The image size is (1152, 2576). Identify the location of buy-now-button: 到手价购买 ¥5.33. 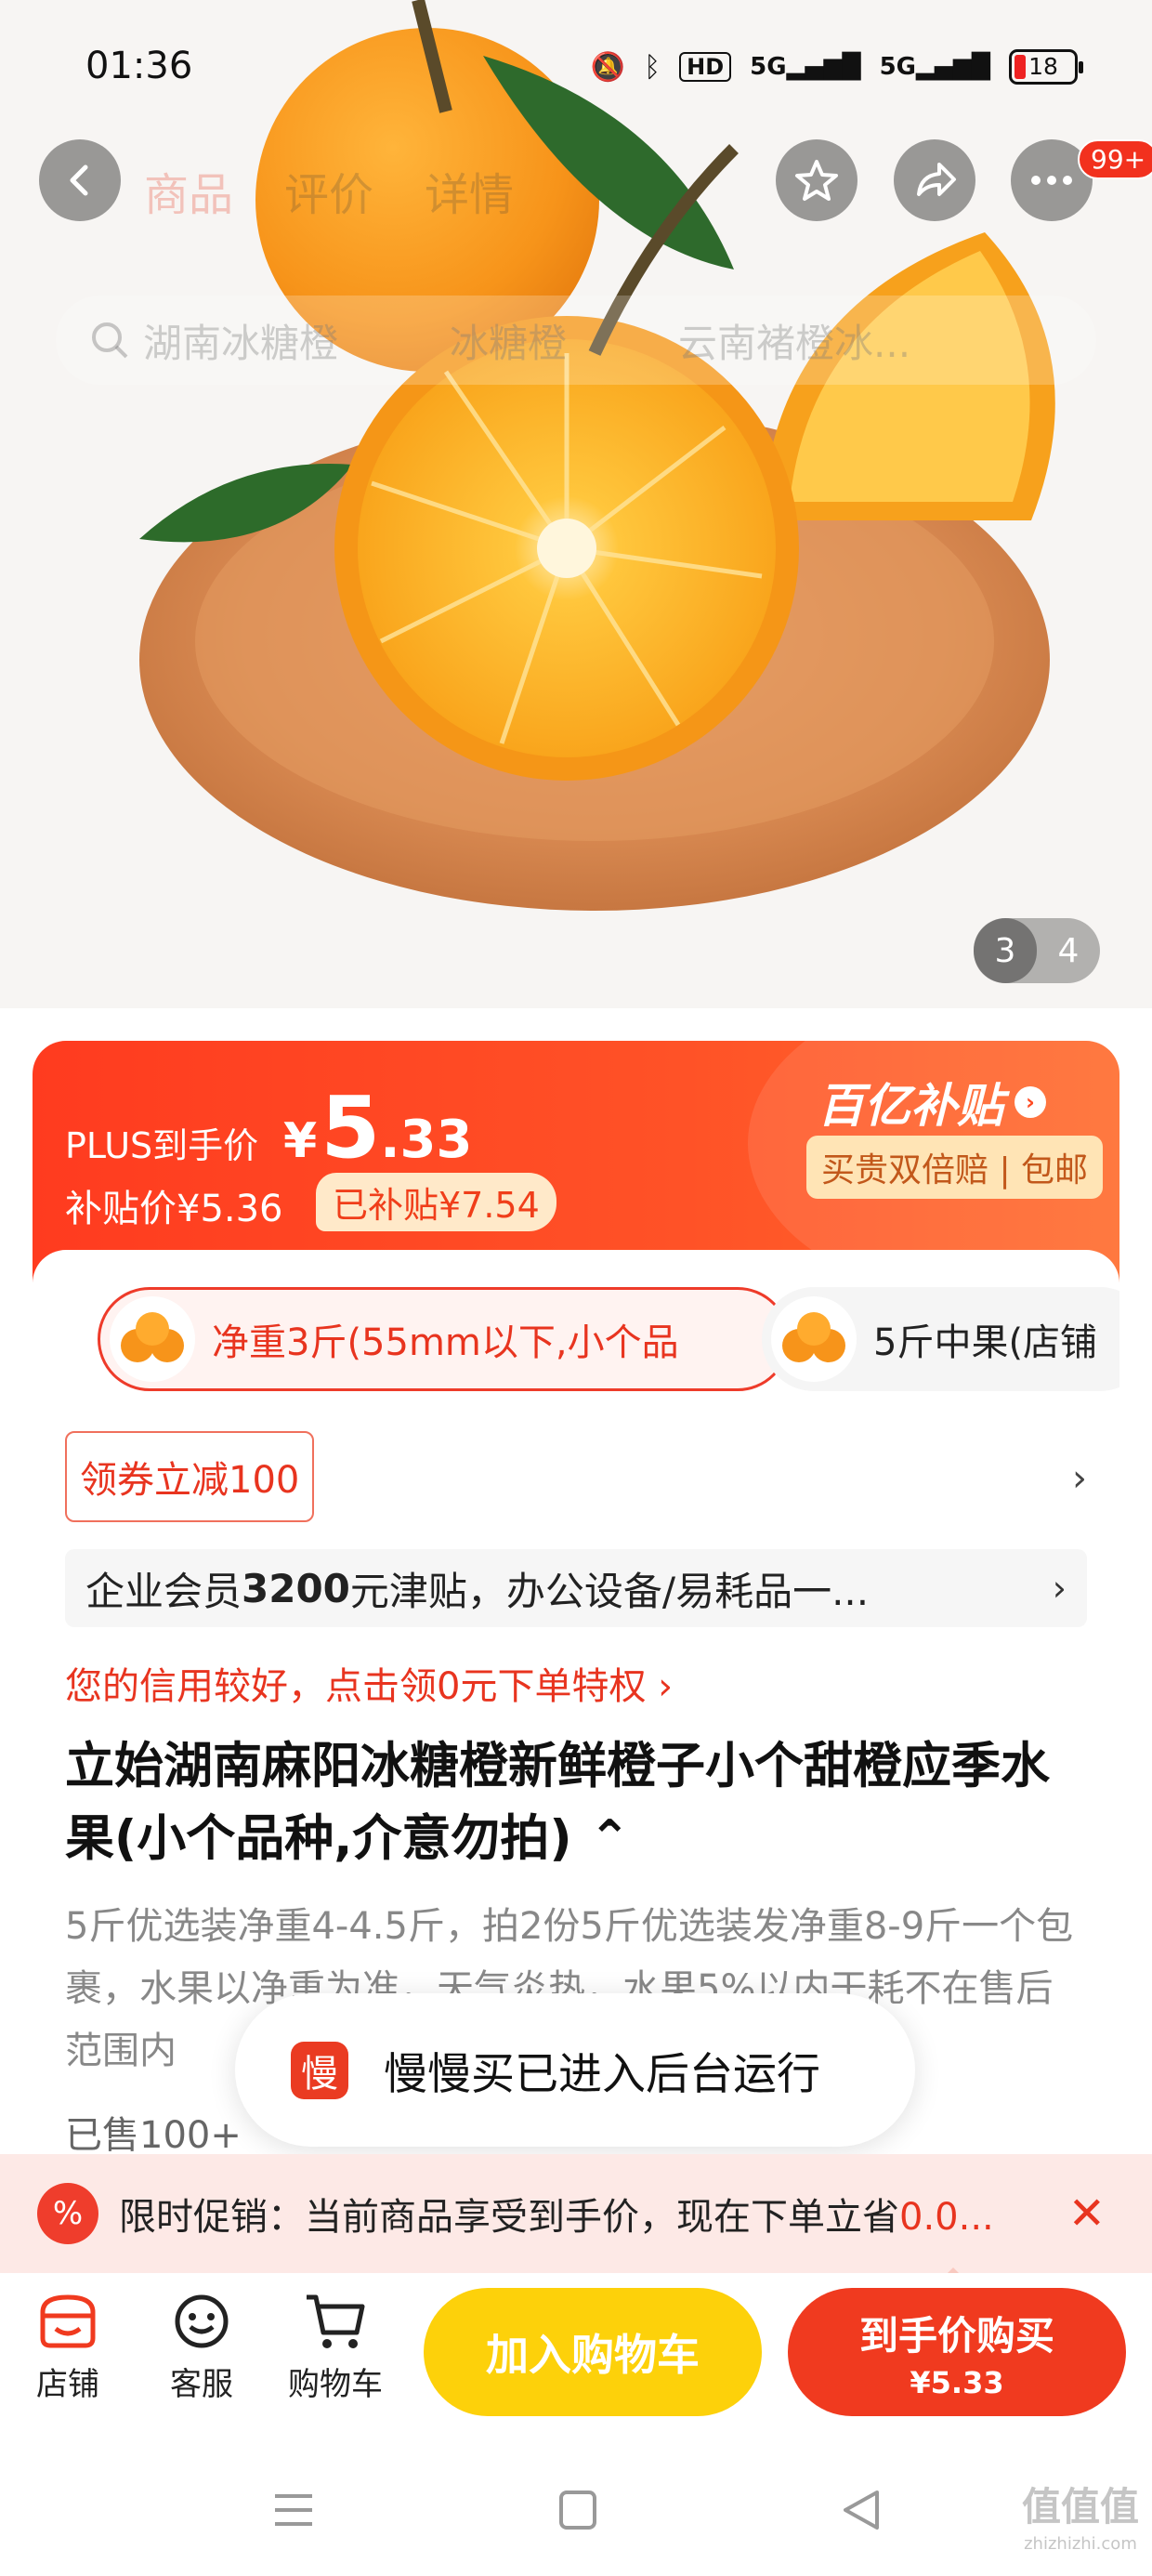
(957, 2352).